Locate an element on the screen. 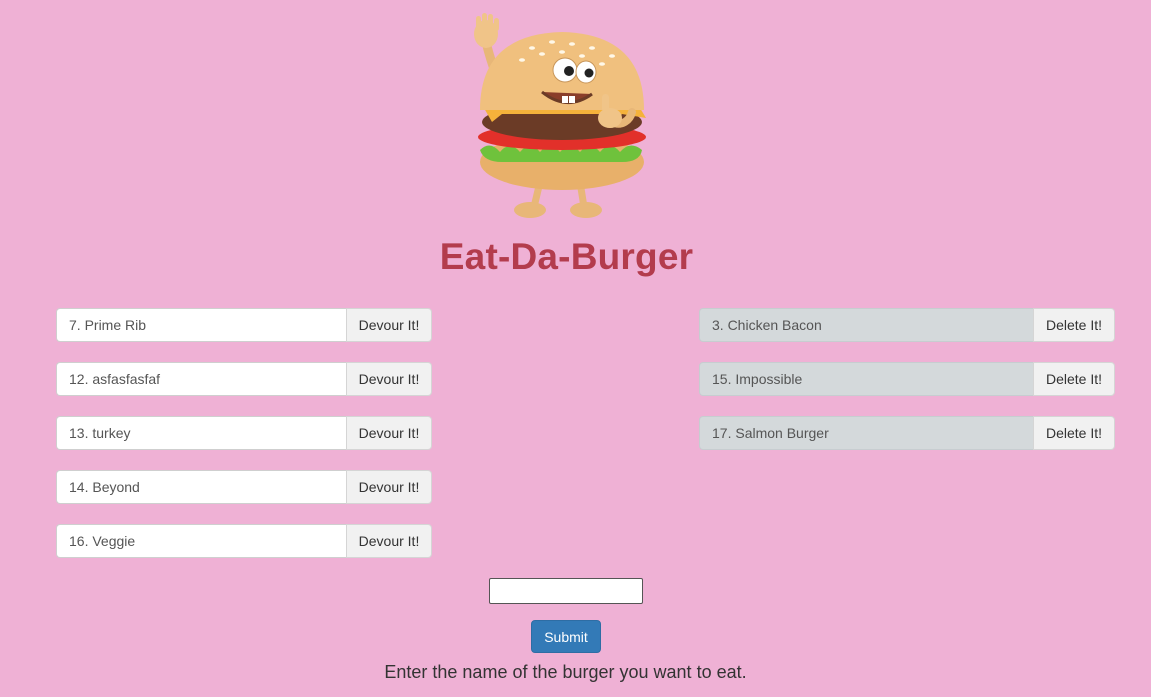 This screenshot has width=1151, height=697. devoured-burger-name: 17. Salmon Burger is located at coordinates (866, 433).